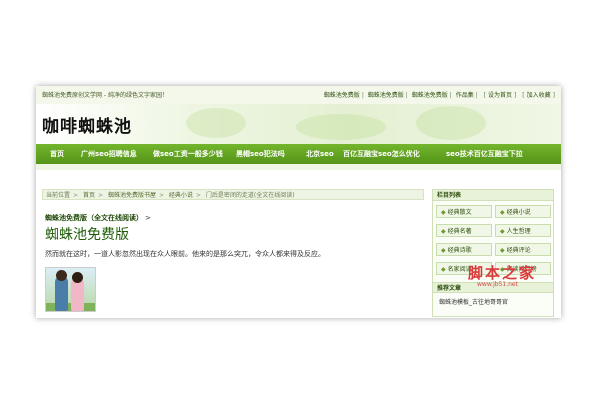 This screenshot has width=600, height=400. I want to click on sidebar-item: ◆ 经典诗歌, so click(464, 249).